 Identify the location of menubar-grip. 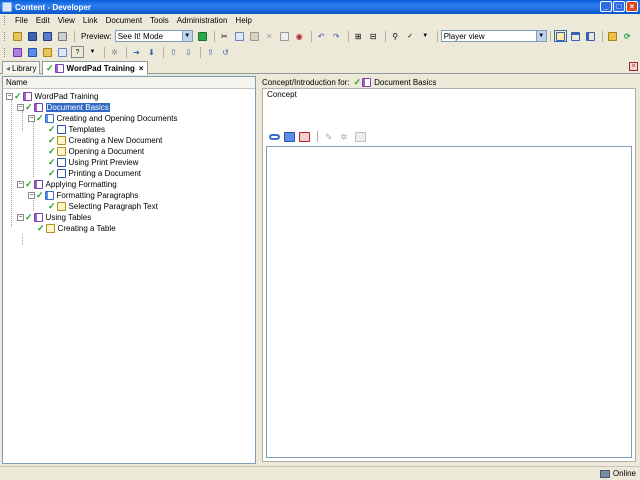
(5, 20).